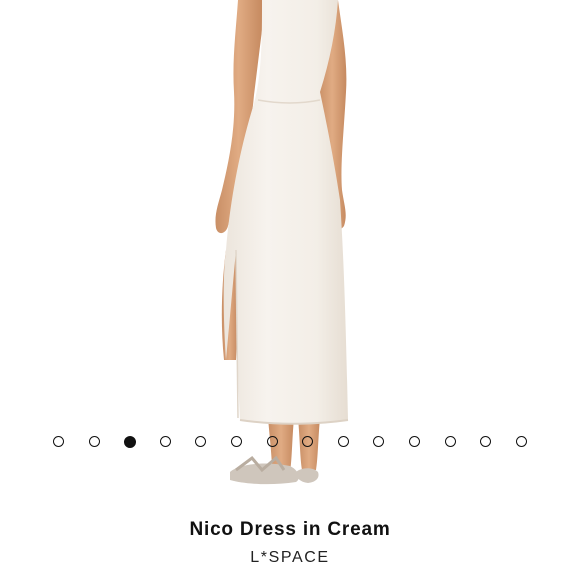 This screenshot has height=580, width=580. What do you see at coordinates (290, 442) in the screenshot?
I see `image-carousel-dots` at bounding box center [290, 442].